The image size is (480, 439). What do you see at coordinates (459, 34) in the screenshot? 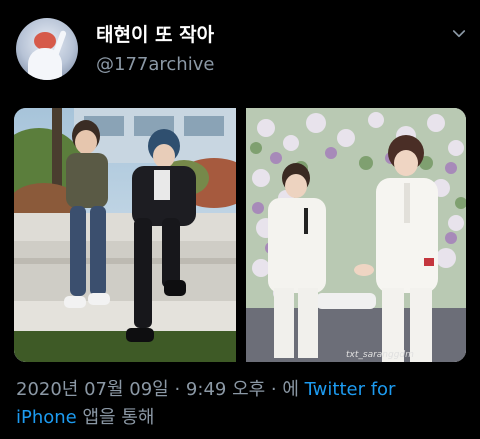
I see `chevron-down-icon` at bounding box center [459, 34].